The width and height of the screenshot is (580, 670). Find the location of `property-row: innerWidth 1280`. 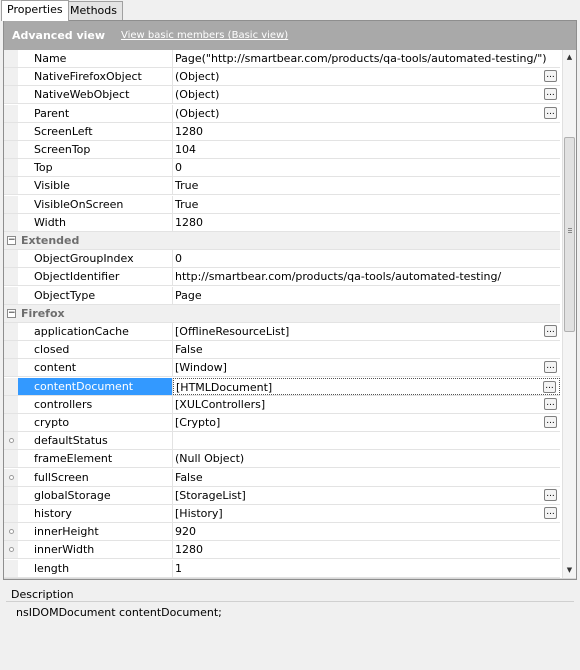

property-row: innerWidth 1280 is located at coordinates (282, 550).